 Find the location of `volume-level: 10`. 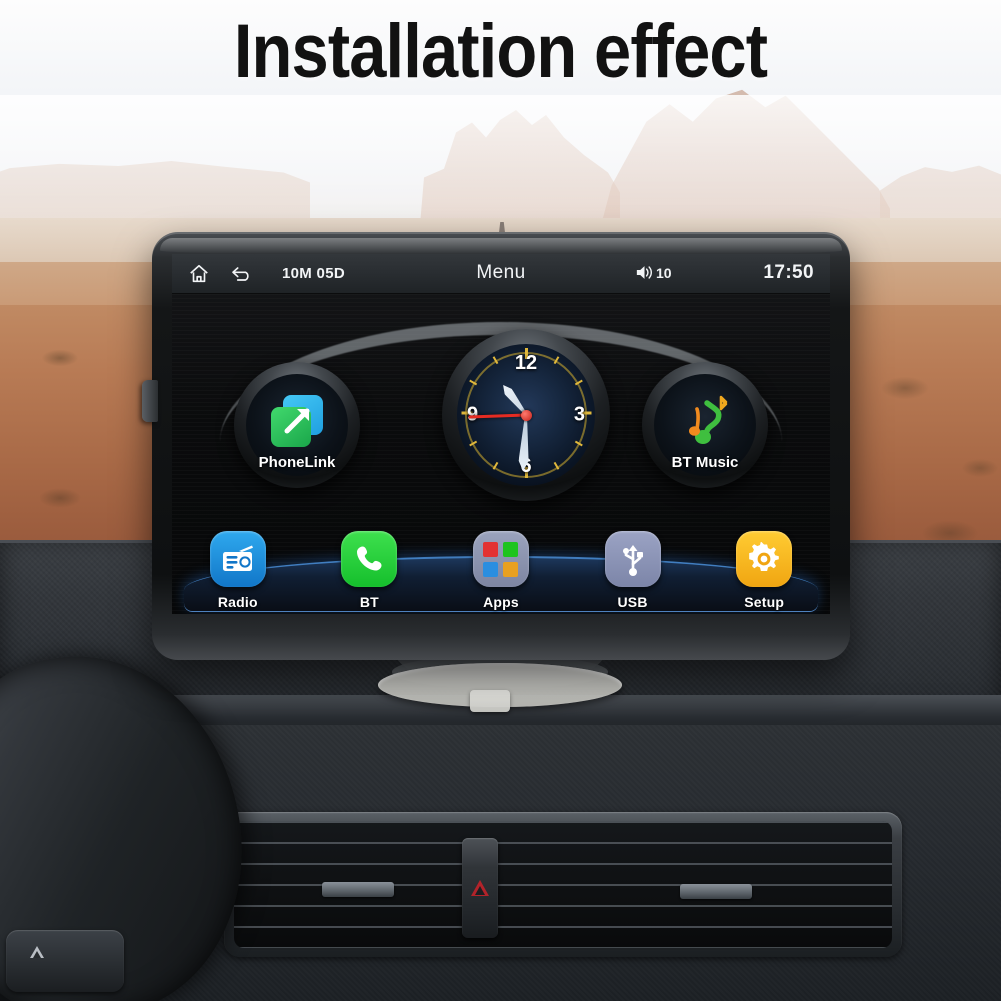

volume-level: 10 is located at coordinates (664, 272).